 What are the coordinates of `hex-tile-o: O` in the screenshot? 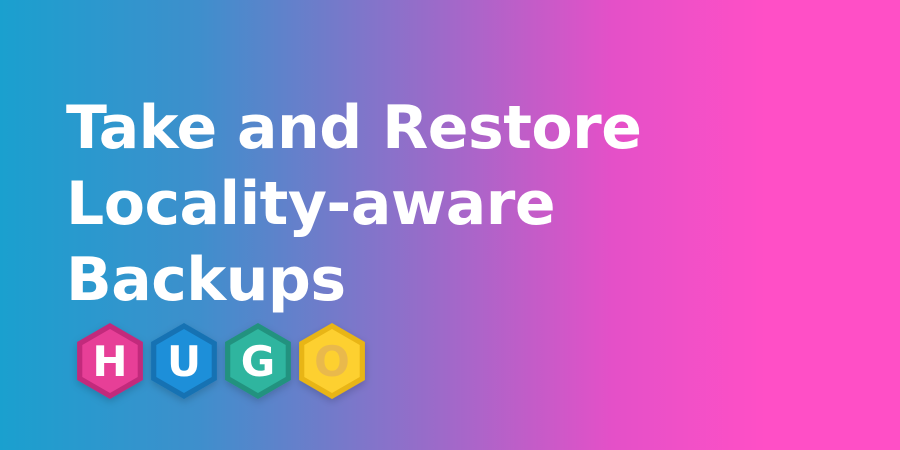 It's located at (332, 361).